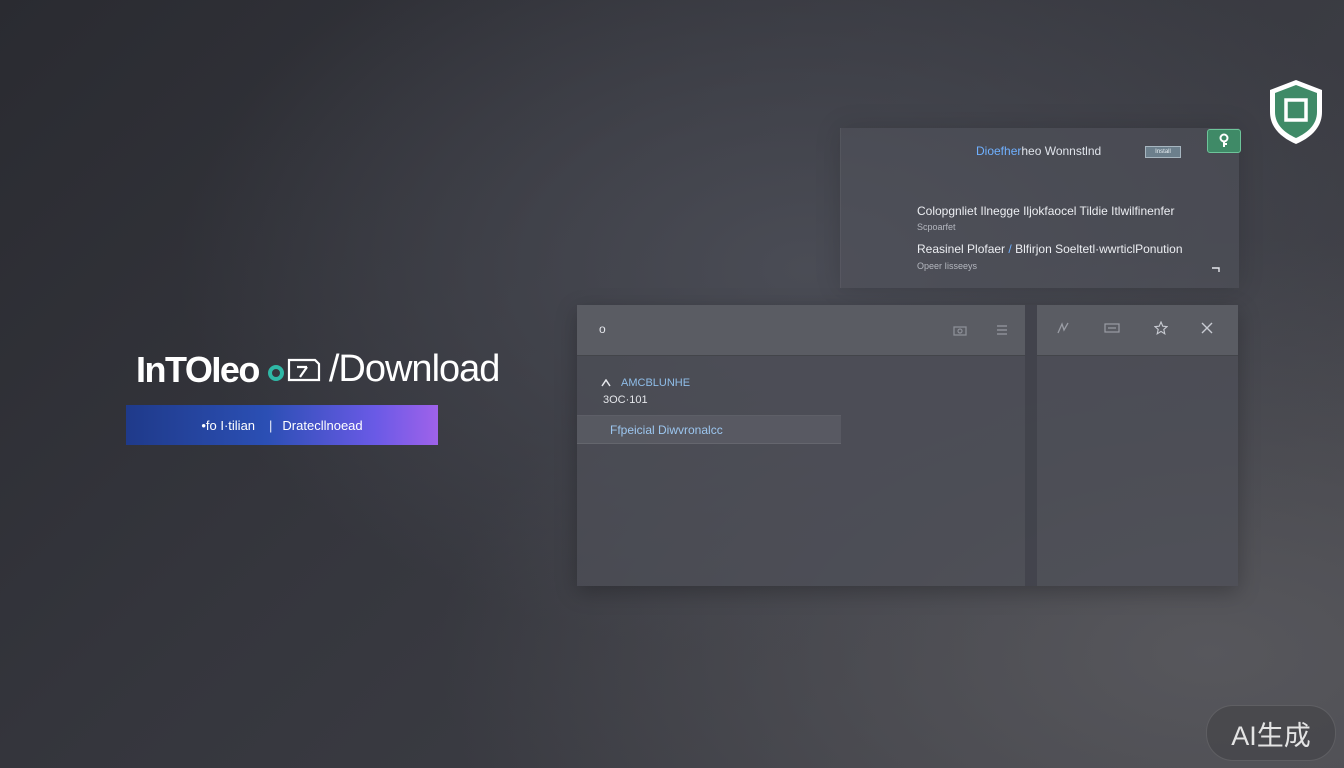 The width and height of the screenshot is (1344, 768). I want to click on download-list: AMCBLUNHE 3OC·101 Ffpeicial Diwvronalcc, so click(709, 401).